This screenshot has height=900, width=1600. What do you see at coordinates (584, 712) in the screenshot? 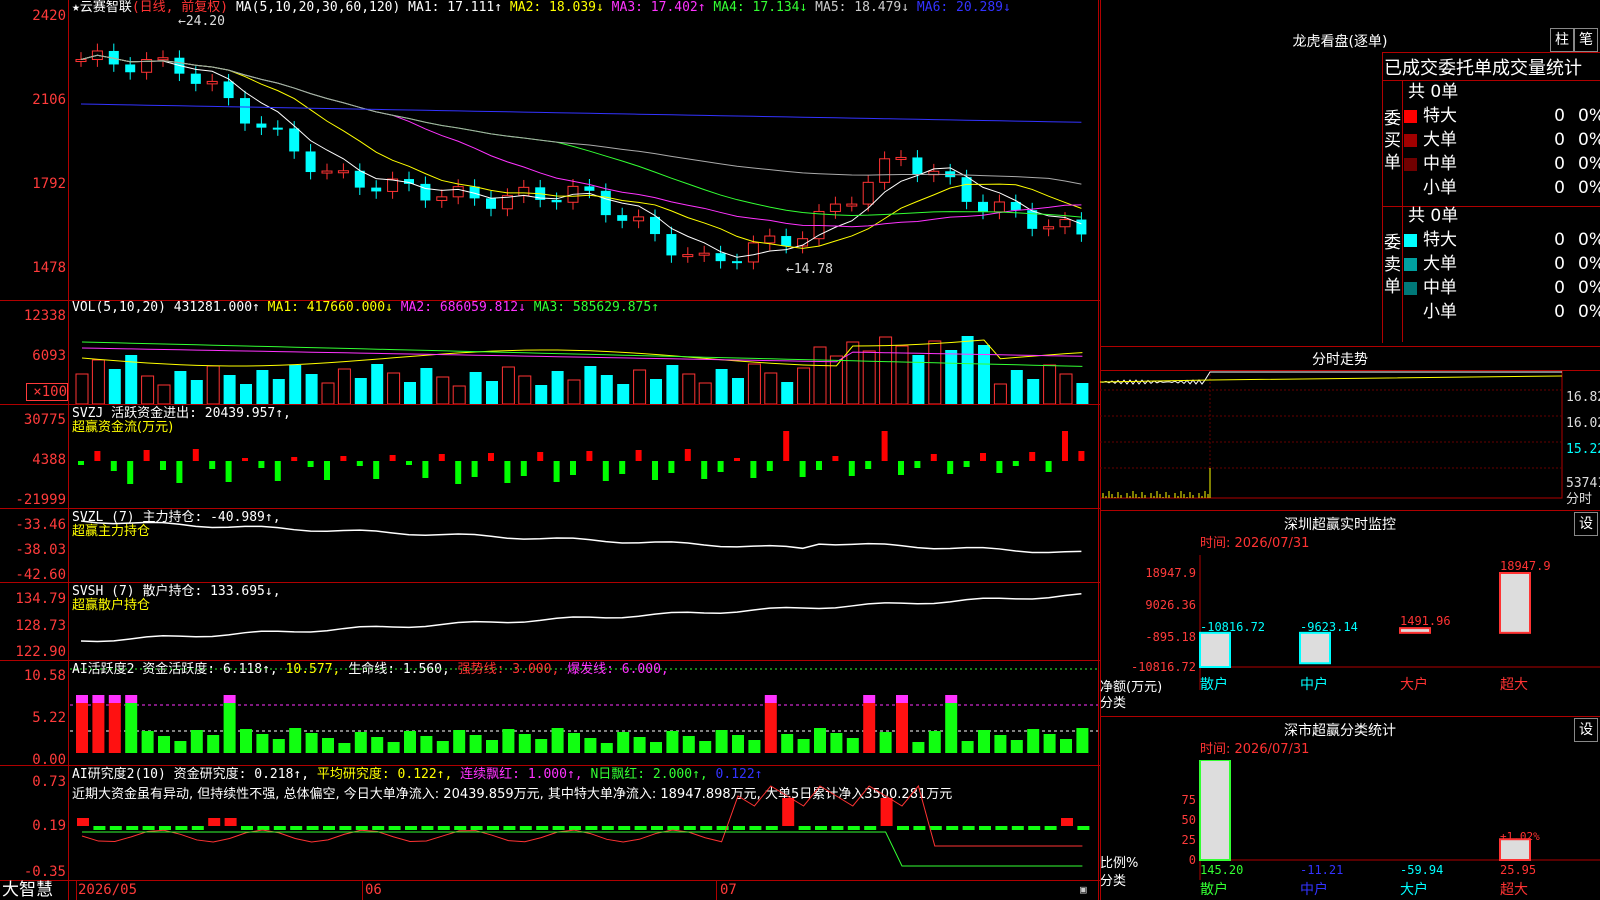
I see `ai-activity-chart` at bounding box center [584, 712].